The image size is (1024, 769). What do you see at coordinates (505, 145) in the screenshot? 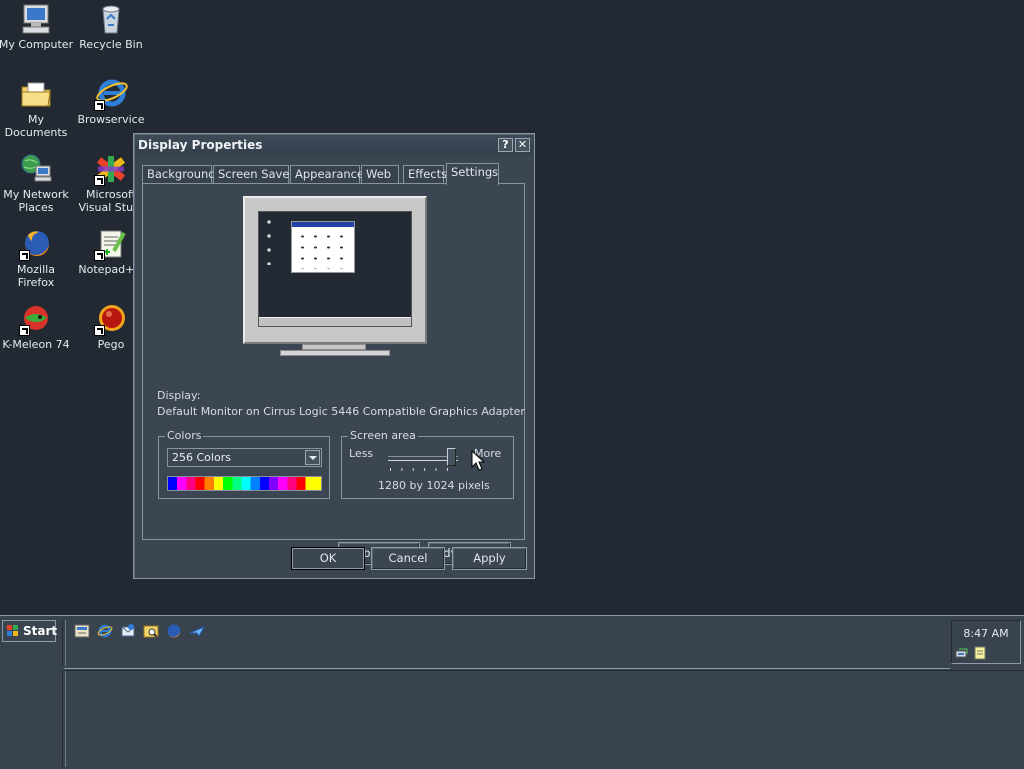
I see `help-button: ?` at bounding box center [505, 145].